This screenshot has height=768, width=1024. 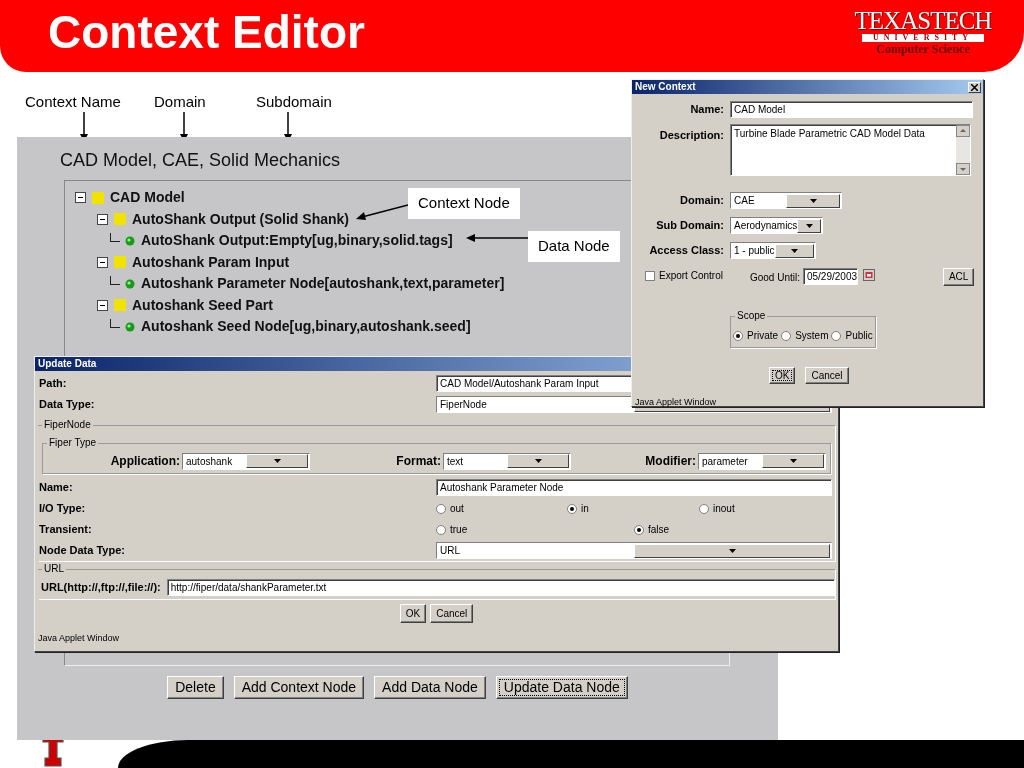 I want to click on option-label: Private, so click(x=763, y=335).